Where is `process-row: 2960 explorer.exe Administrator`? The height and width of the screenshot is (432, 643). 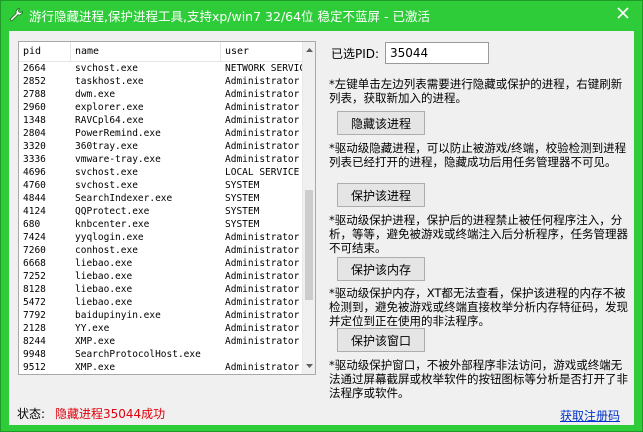 process-row: 2960 explorer.exe Administrator is located at coordinates (161, 107).